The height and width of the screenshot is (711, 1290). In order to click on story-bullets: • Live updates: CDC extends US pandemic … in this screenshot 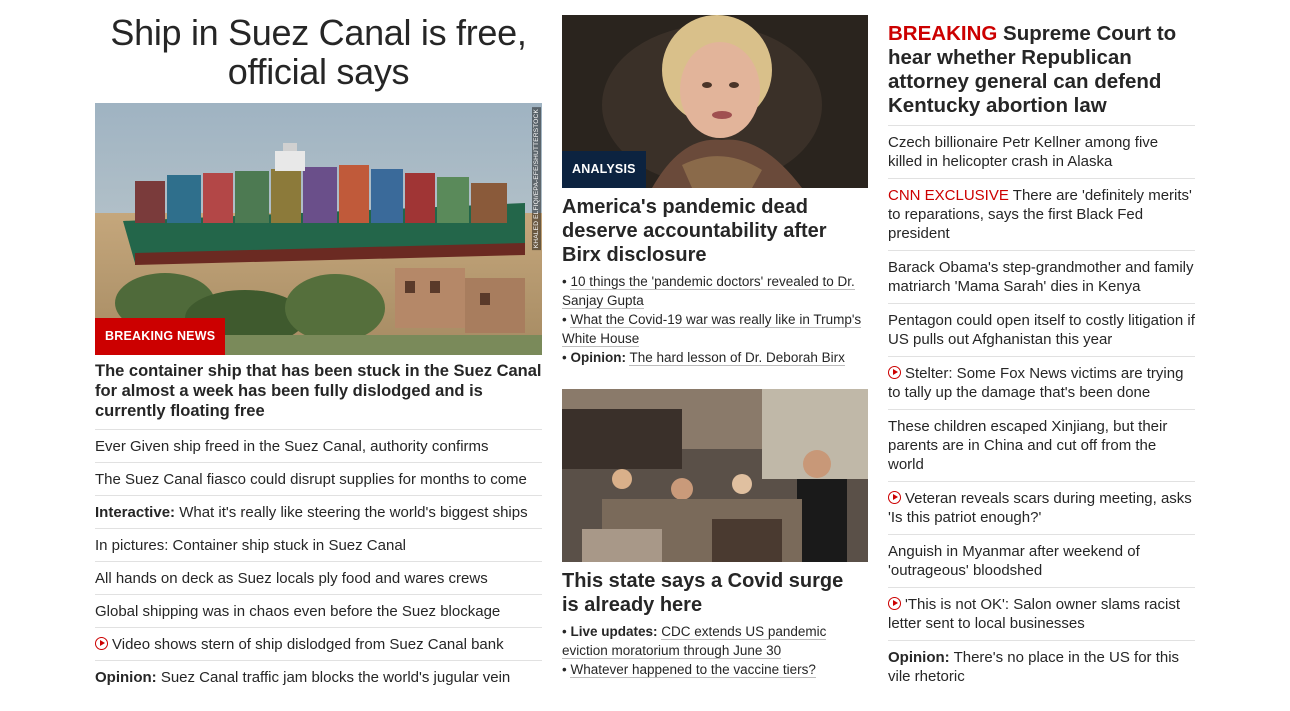, I will do `click(715, 650)`.